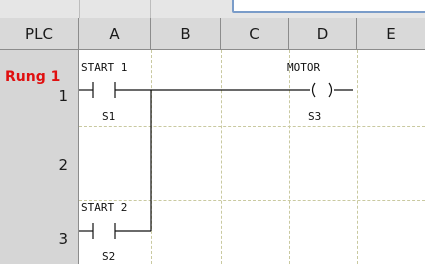 Image resolution: width=425 pixels, height=264 pixels. I want to click on corner-label: PLC, so click(39, 33).